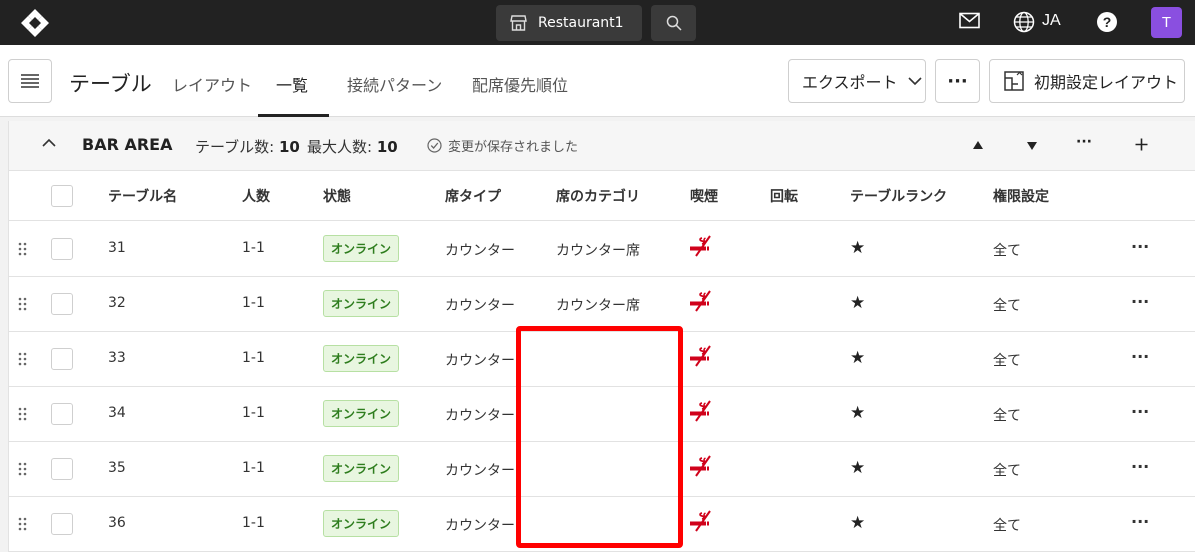  I want to click on area-more-button: ···, so click(1084, 142).